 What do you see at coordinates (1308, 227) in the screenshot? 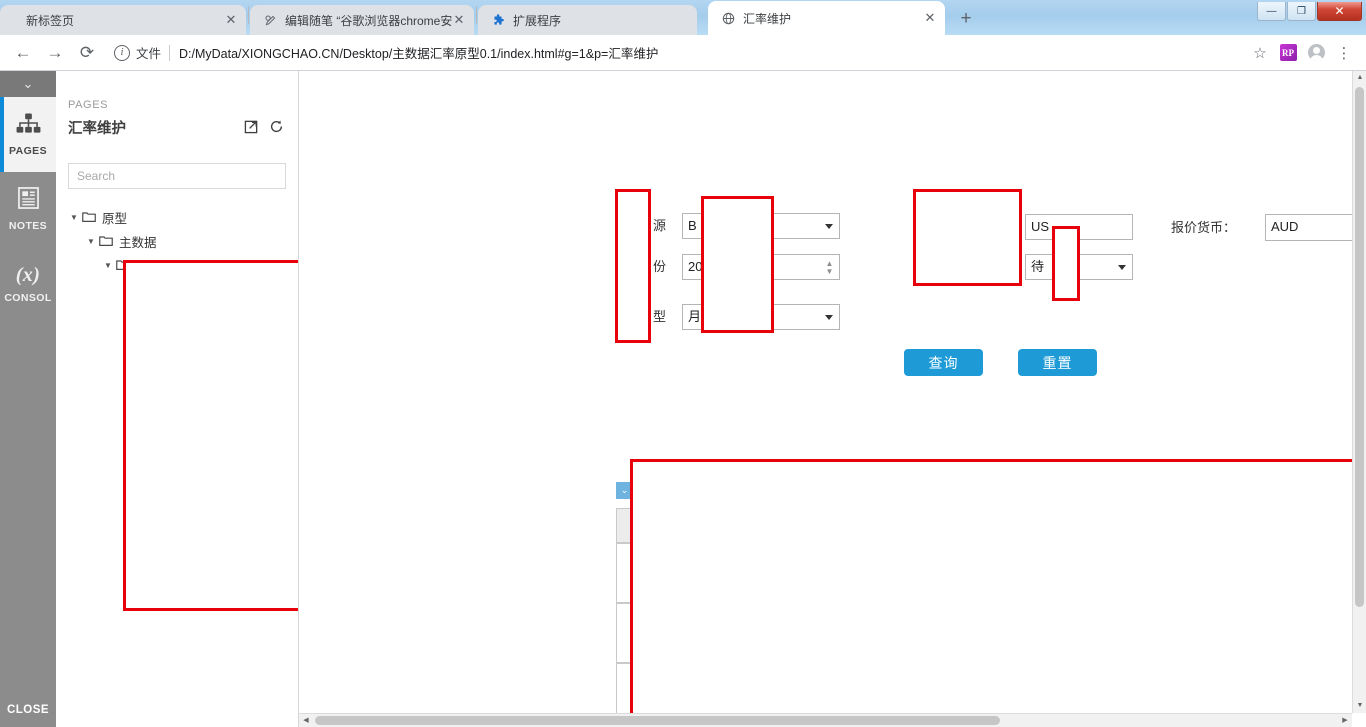
I see `quote-currency-input: AUD` at bounding box center [1308, 227].